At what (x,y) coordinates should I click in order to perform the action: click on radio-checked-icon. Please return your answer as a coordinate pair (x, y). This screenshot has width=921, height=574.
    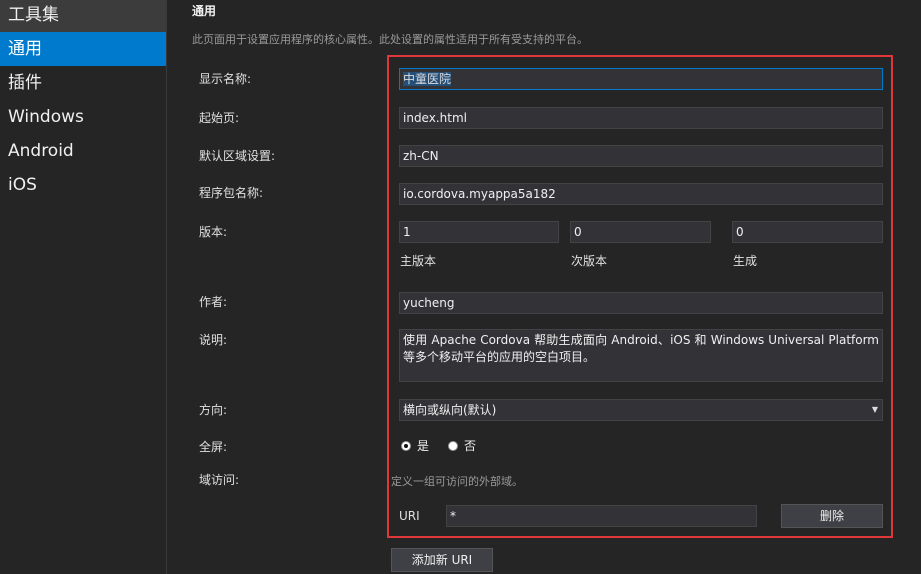
    Looking at the image, I should click on (406, 445).